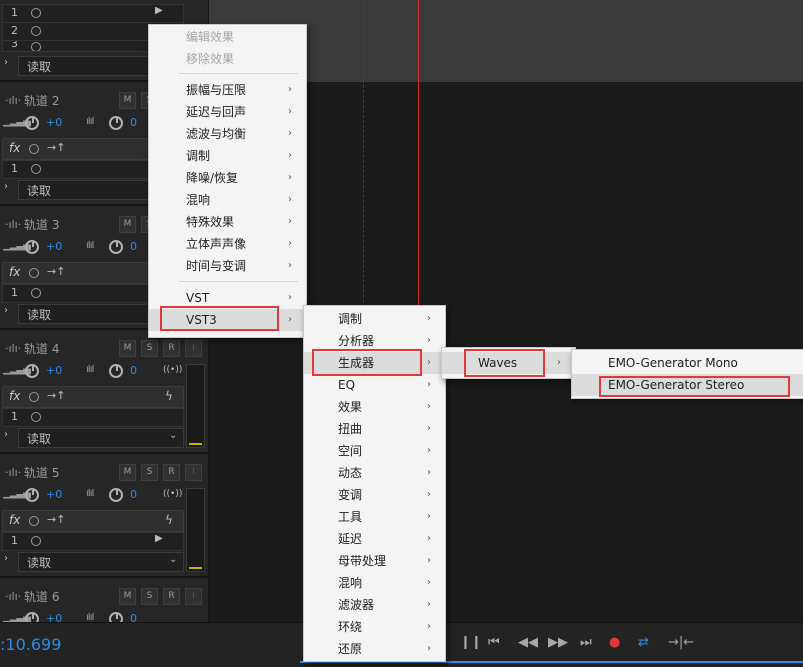 The image size is (803, 667). Describe the element at coordinates (374, 517) in the screenshot. I see `menu-item-tools: 工具 ›` at that location.